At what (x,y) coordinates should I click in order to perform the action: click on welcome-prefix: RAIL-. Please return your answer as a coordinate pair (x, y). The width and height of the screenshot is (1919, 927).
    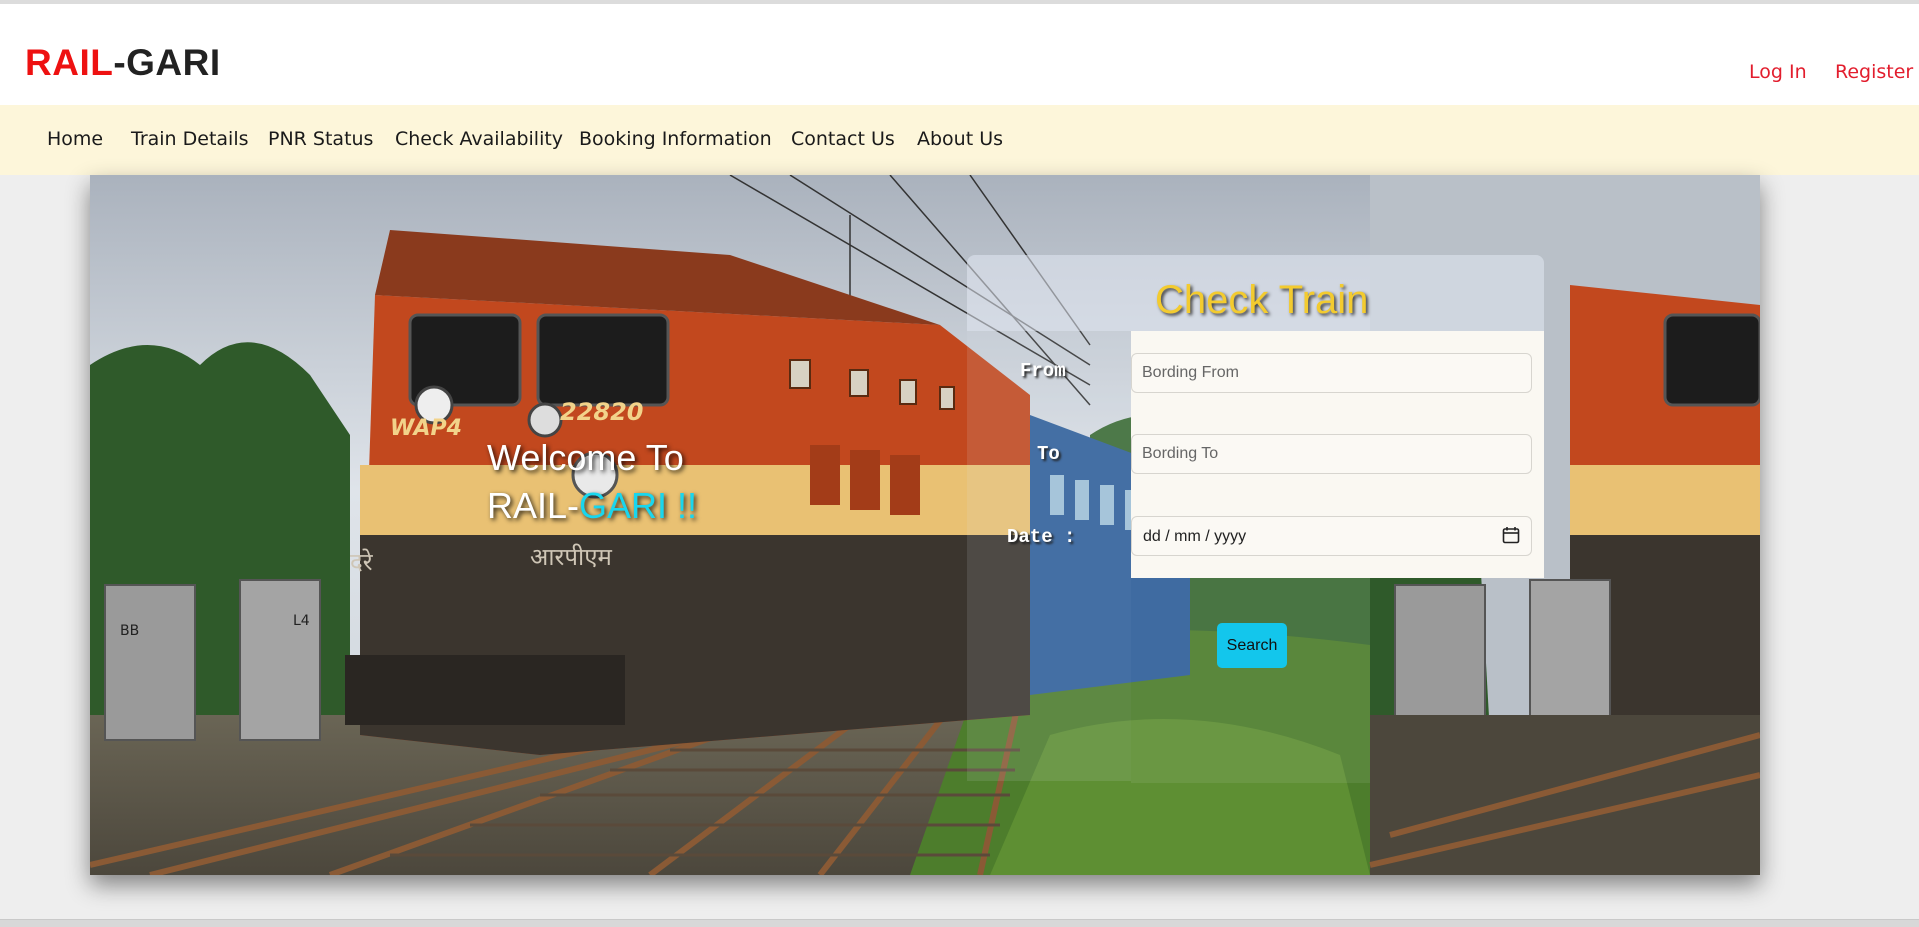
    Looking at the image, I should click on (533, 505).